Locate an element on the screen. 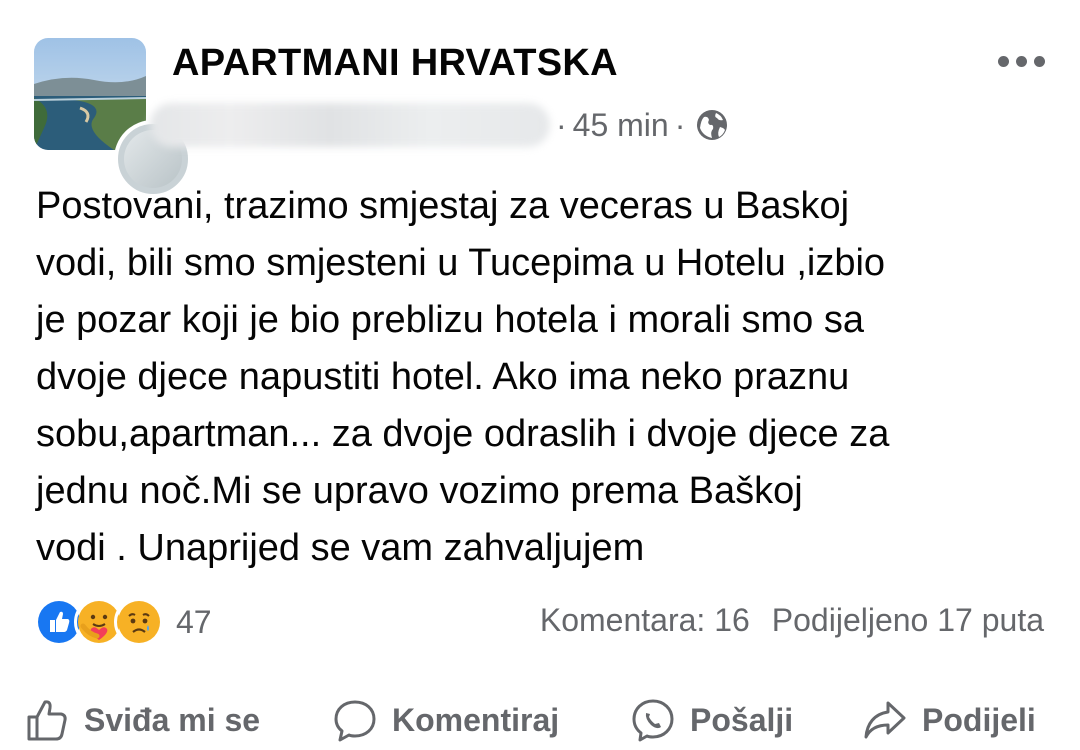  shares-count: Podijeljeno 17 puta is located at coordinates (908, 620).